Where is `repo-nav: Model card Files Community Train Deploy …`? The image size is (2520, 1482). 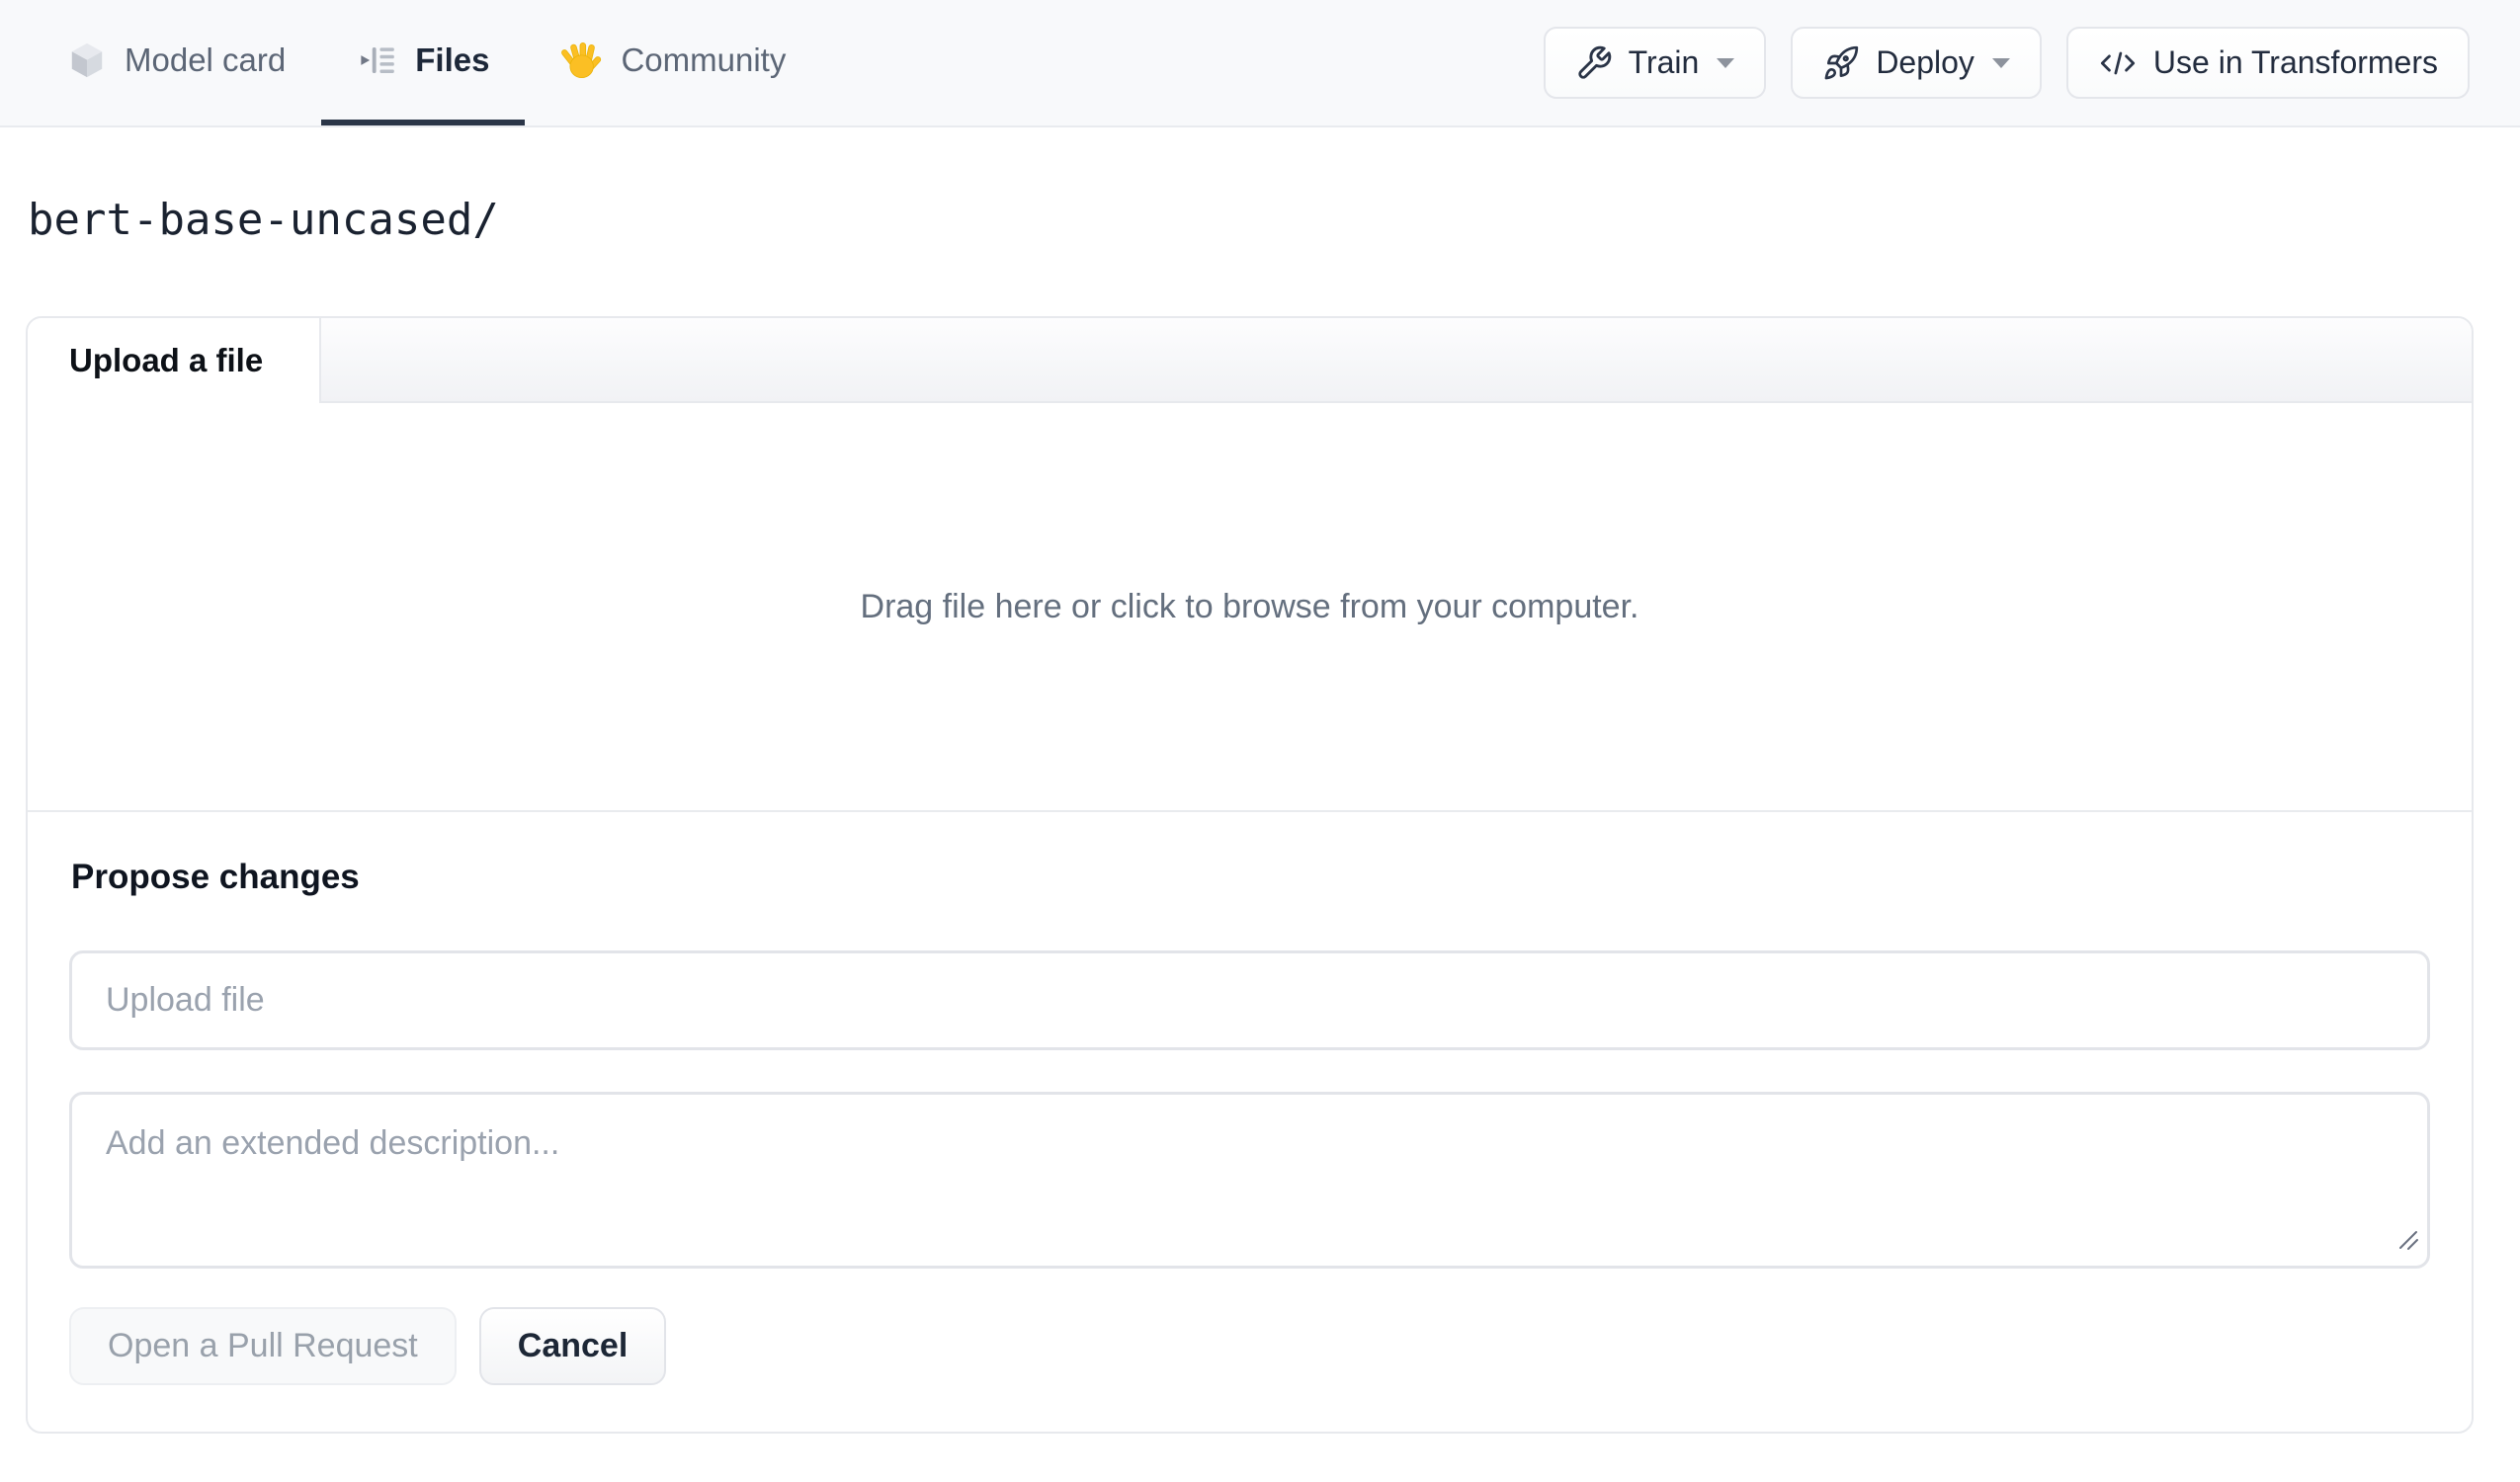 repo-nav: Model card Files Community Train Deploy … is located at coordinates (1260, 63).